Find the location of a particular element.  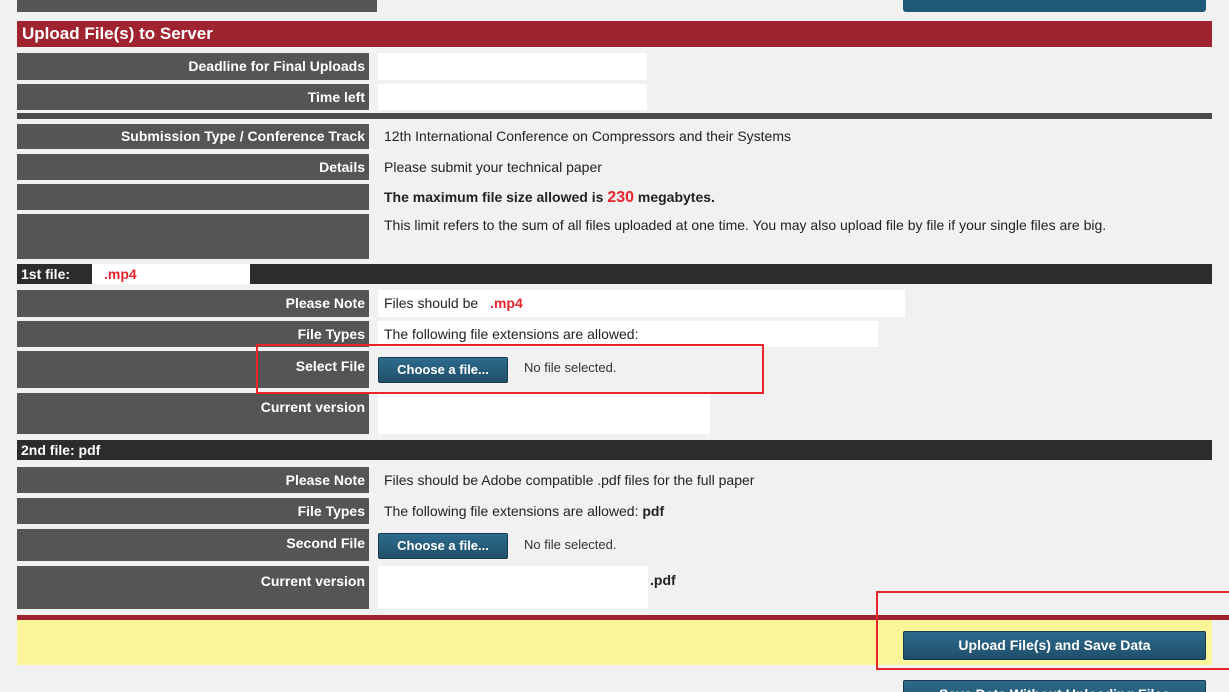

max-size-label-cell is located at coordinates (193, 197).